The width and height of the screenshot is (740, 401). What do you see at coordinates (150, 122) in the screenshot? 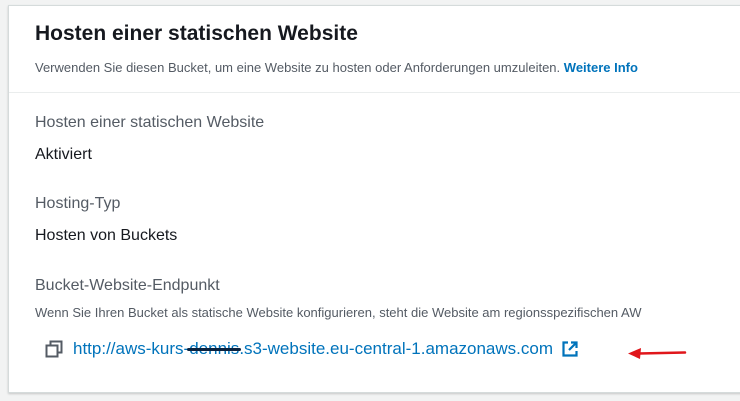
I see `hosting-label: Hosten einer statischen Website` at bounding box center [150, 122].